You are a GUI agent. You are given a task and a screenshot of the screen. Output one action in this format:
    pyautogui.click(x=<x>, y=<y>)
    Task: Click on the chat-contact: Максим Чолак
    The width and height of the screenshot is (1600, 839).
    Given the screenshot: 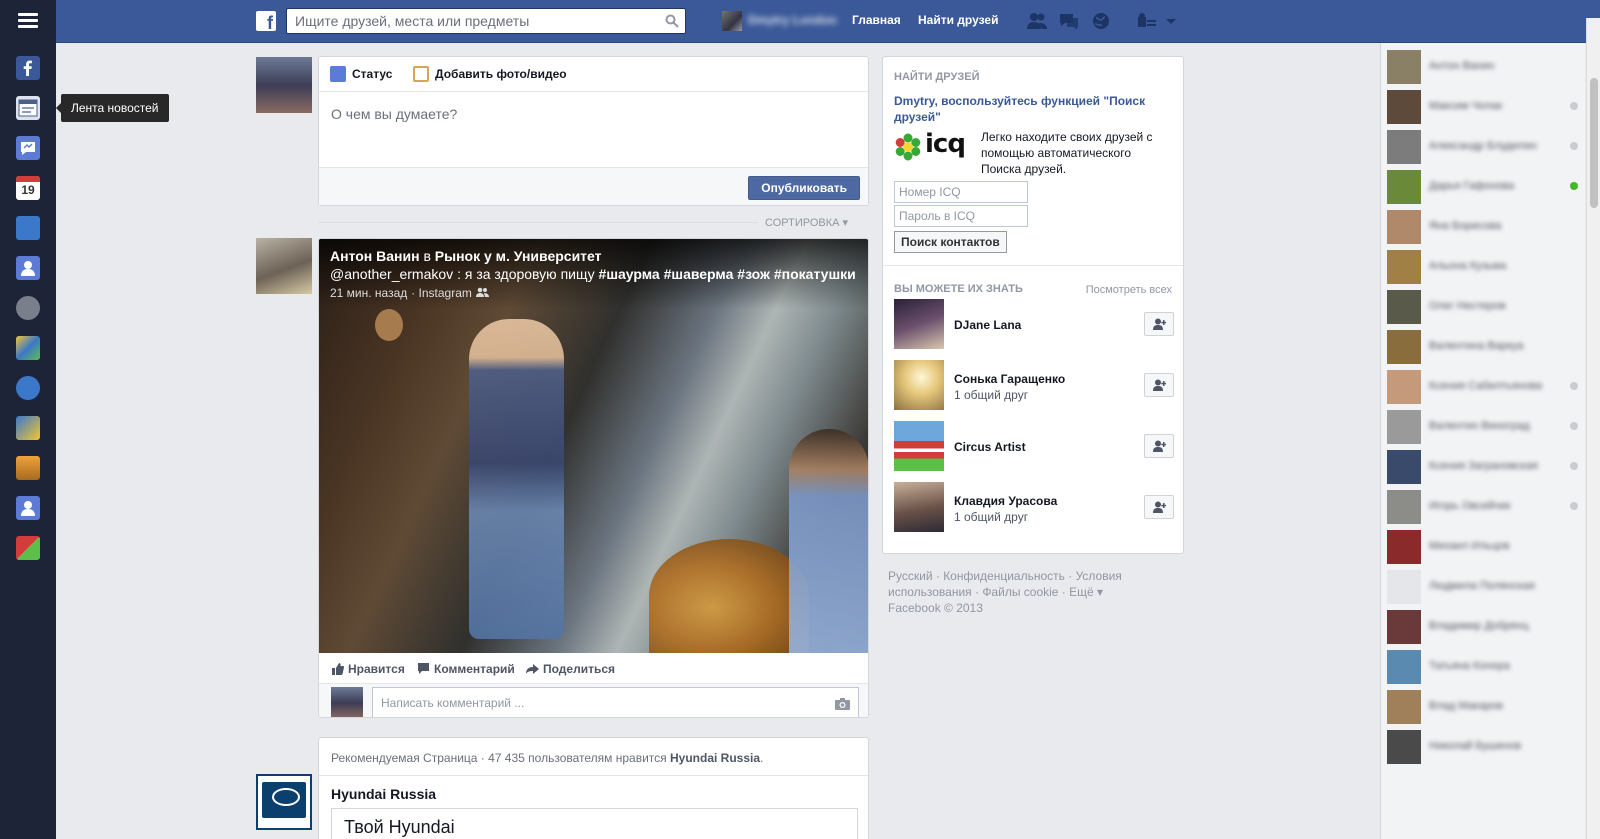 What is the action you would take?
    pyautogui.click(x=1484, y=107)
    